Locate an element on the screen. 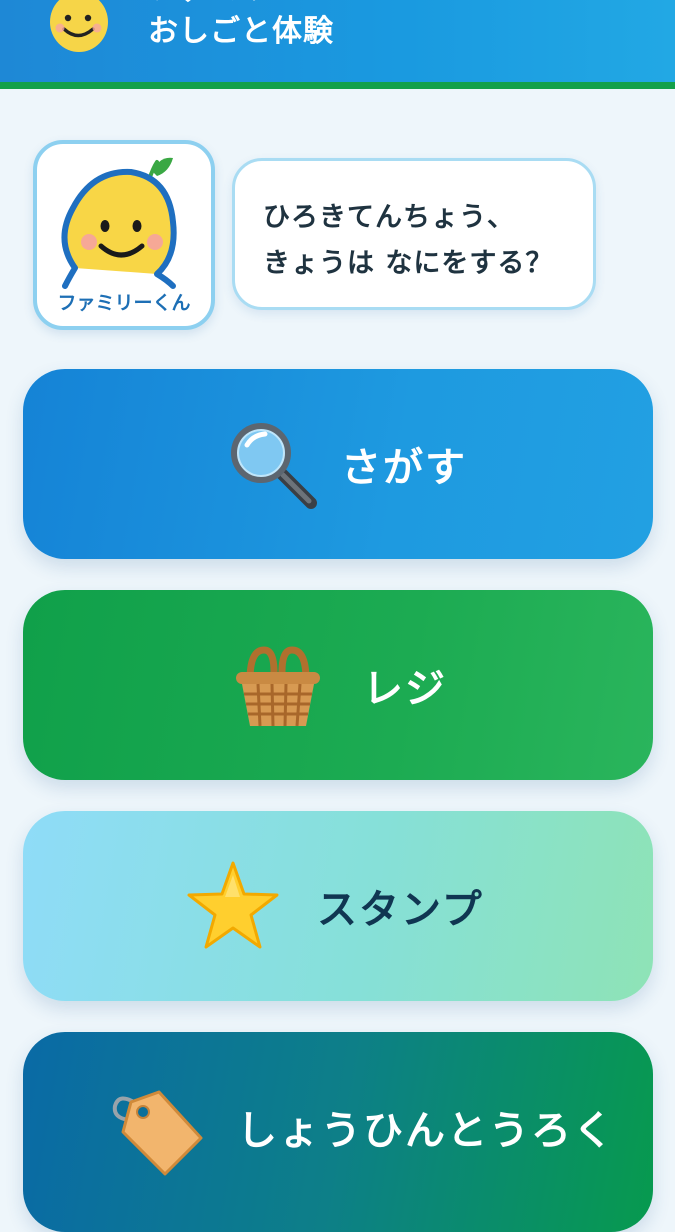 This screenshot has height=1232, width=675. stamp-button: スタンプ is located at coordinates (338, 906).